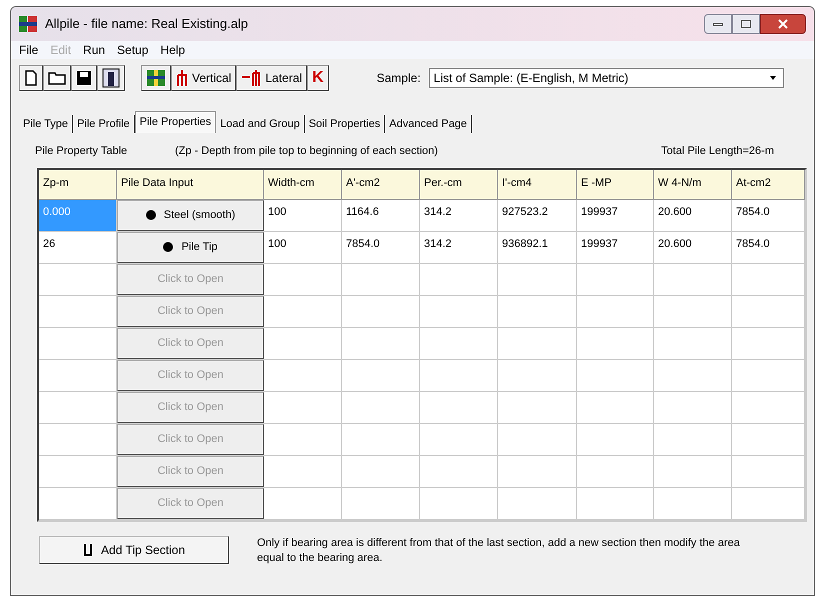  What do you see at coordinates (398, 78) in the screenshot?
I see `sample-label: Sample:` at bounding box center [398, 78].